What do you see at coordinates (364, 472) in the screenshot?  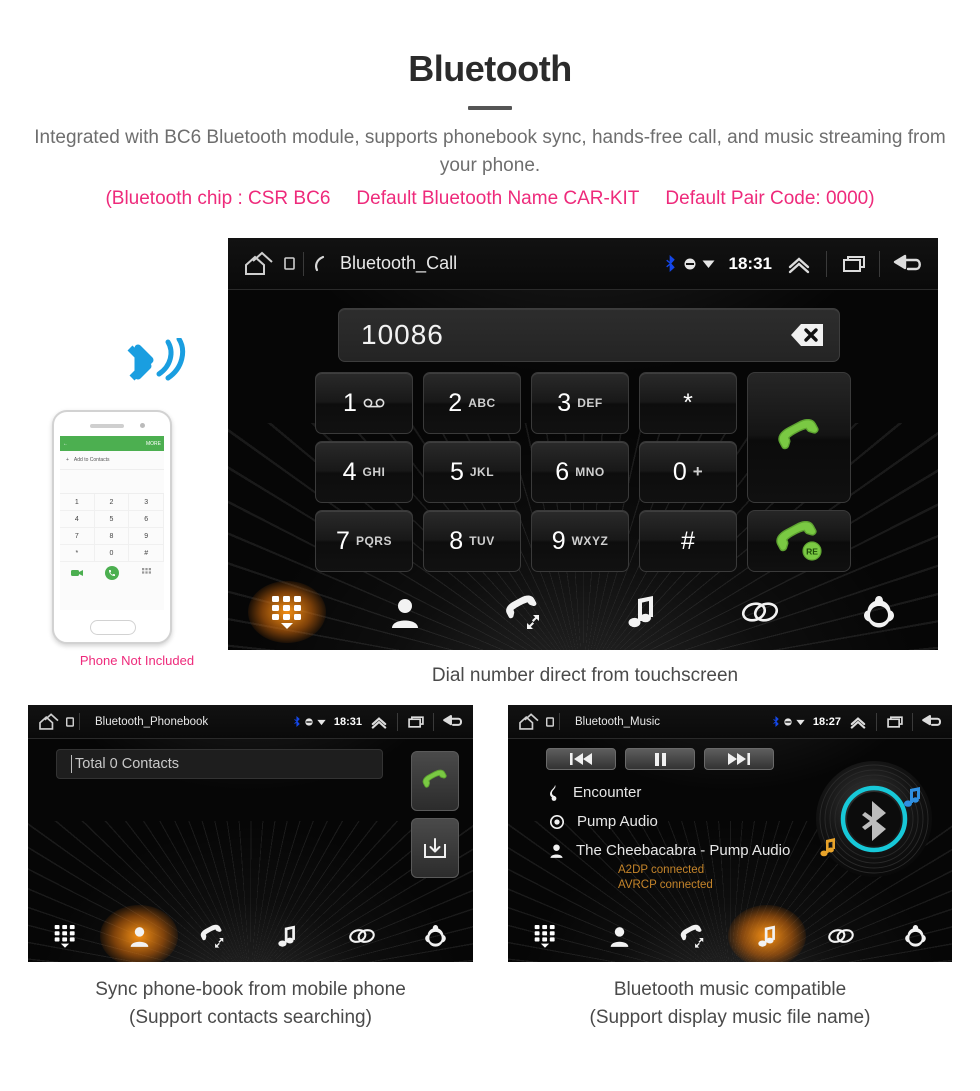 I see `key-4: 4 GHI` at bounding box center [364, 472].